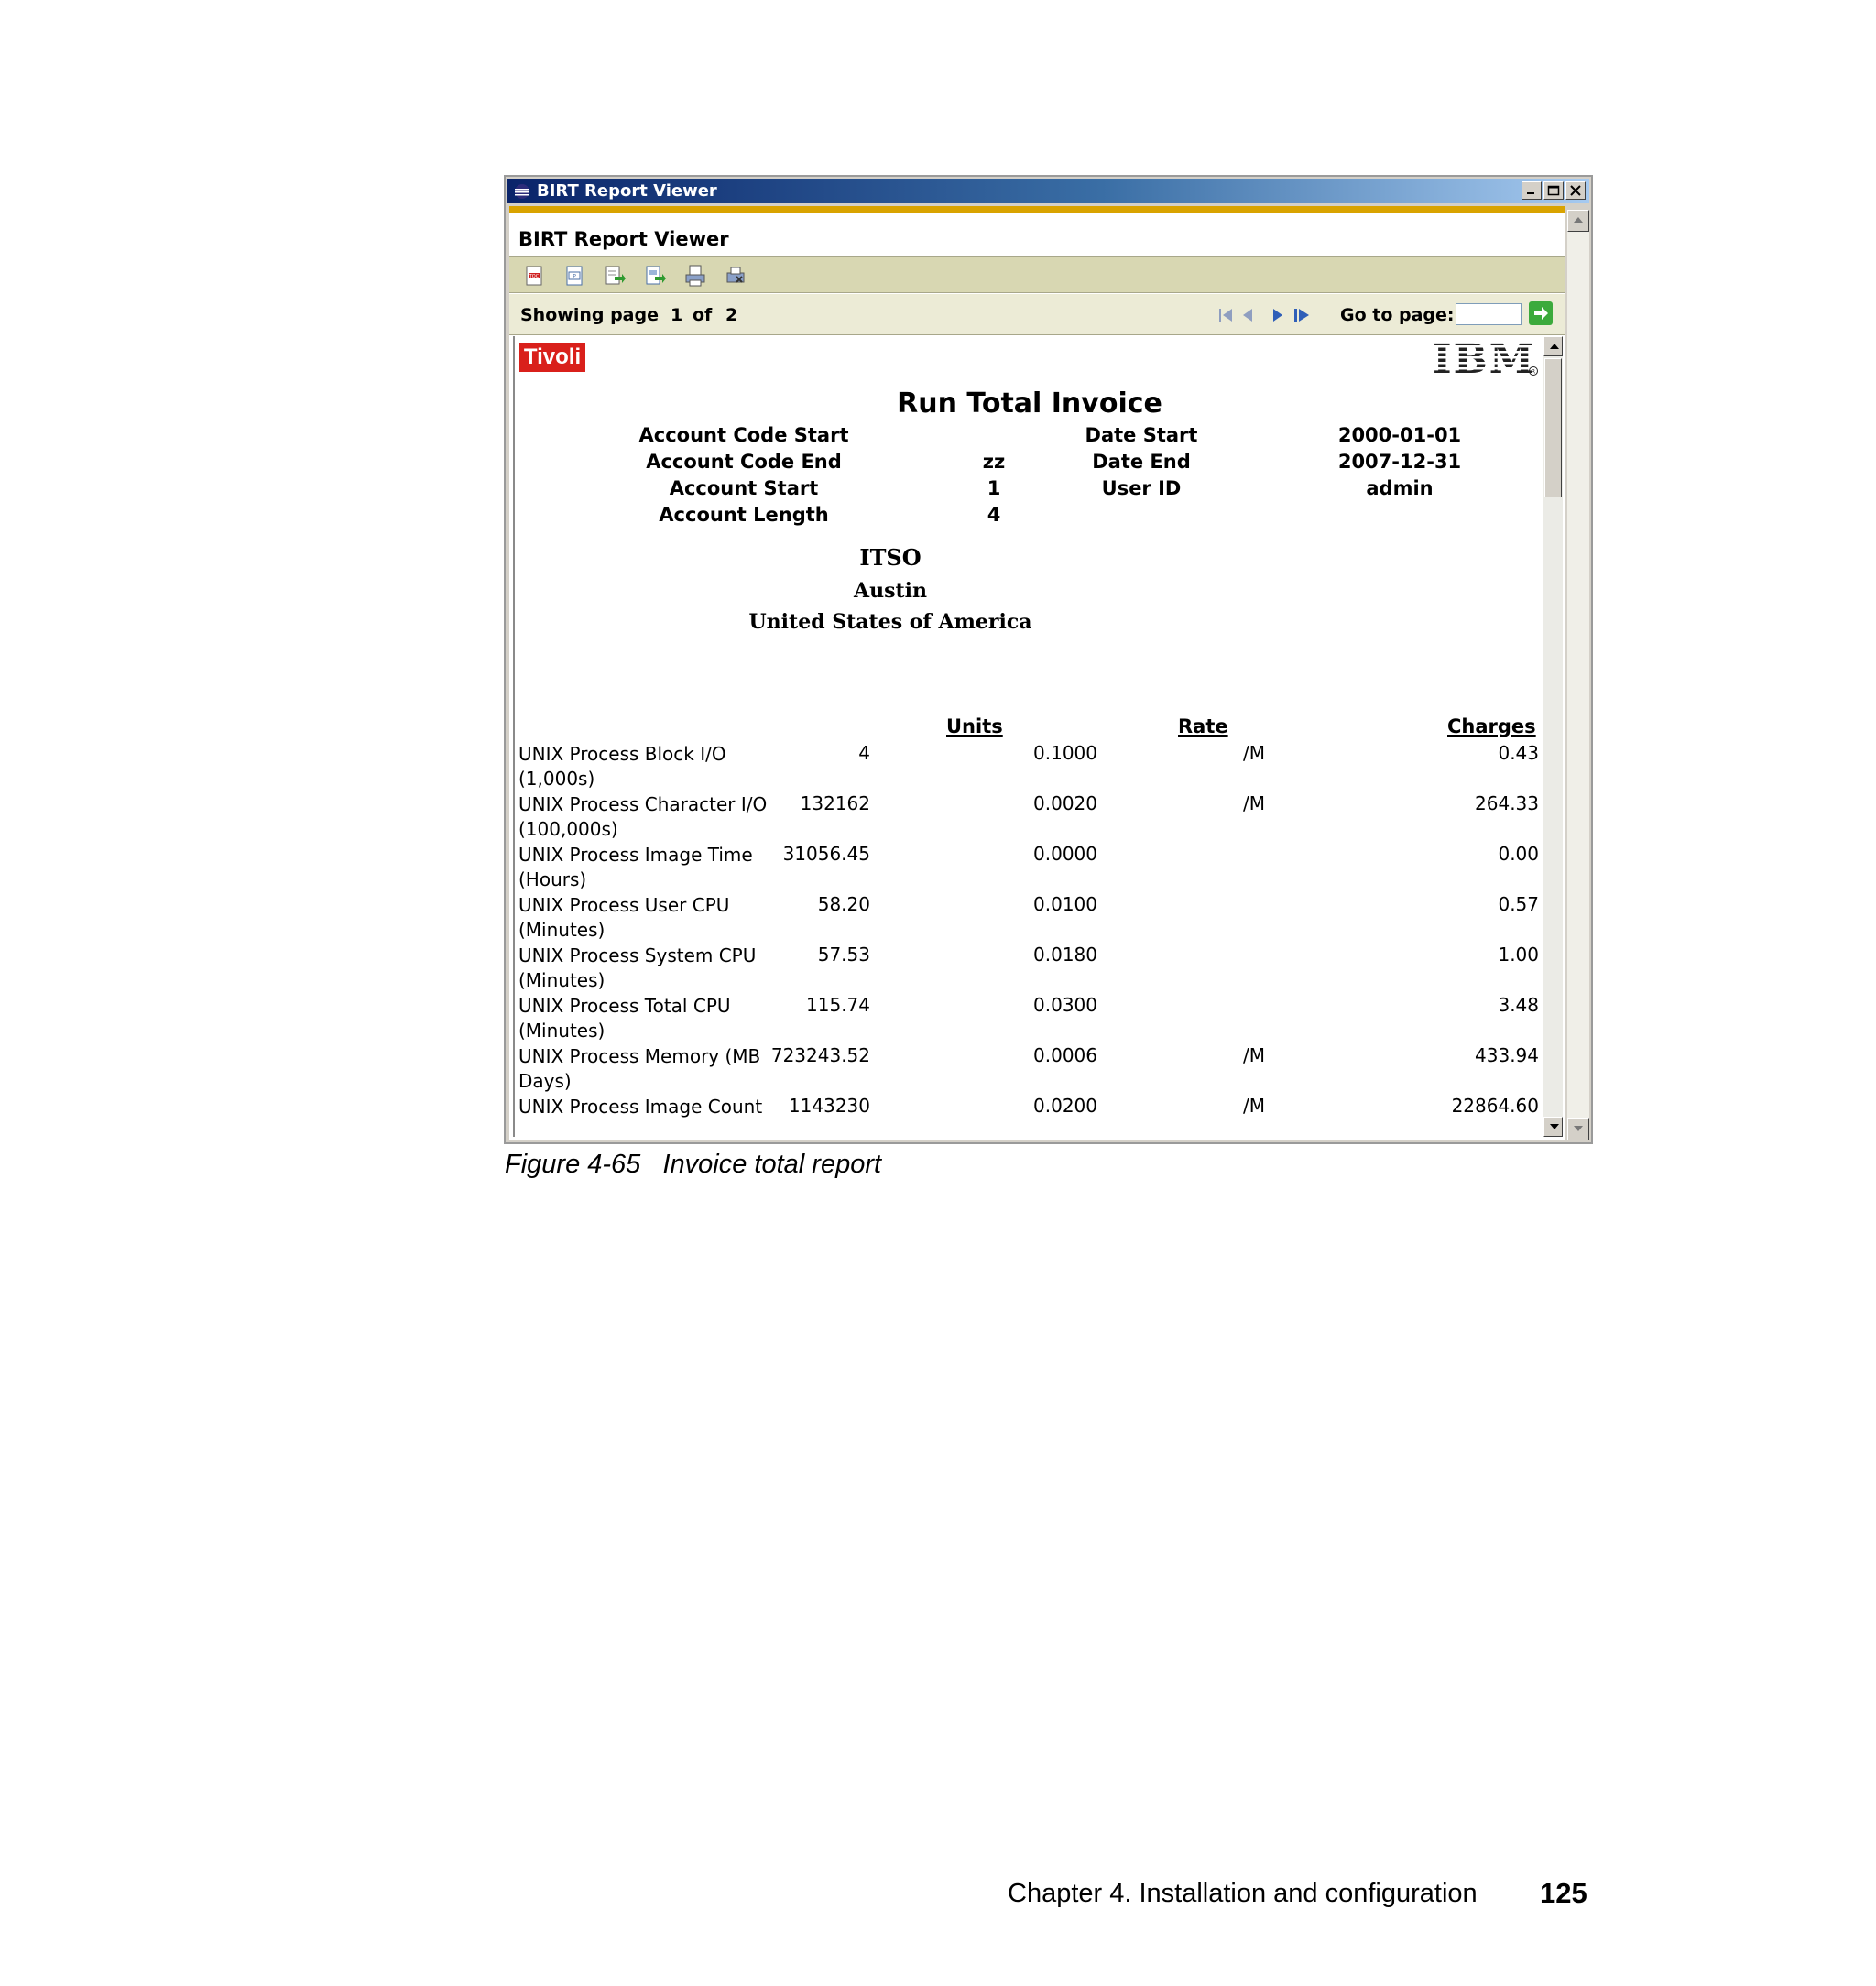 Image resolution: width=1876 pixels, height=1986 pixels. I want to click on param-label: Account Code Start, so click(743, 435).